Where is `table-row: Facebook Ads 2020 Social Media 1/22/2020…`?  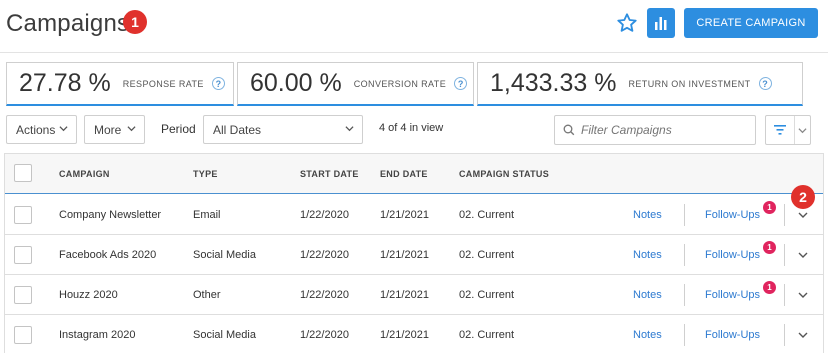 table-row: Facebook Ads 2020 Social Media 1/22/2020… is located at coordinates (414, 255).